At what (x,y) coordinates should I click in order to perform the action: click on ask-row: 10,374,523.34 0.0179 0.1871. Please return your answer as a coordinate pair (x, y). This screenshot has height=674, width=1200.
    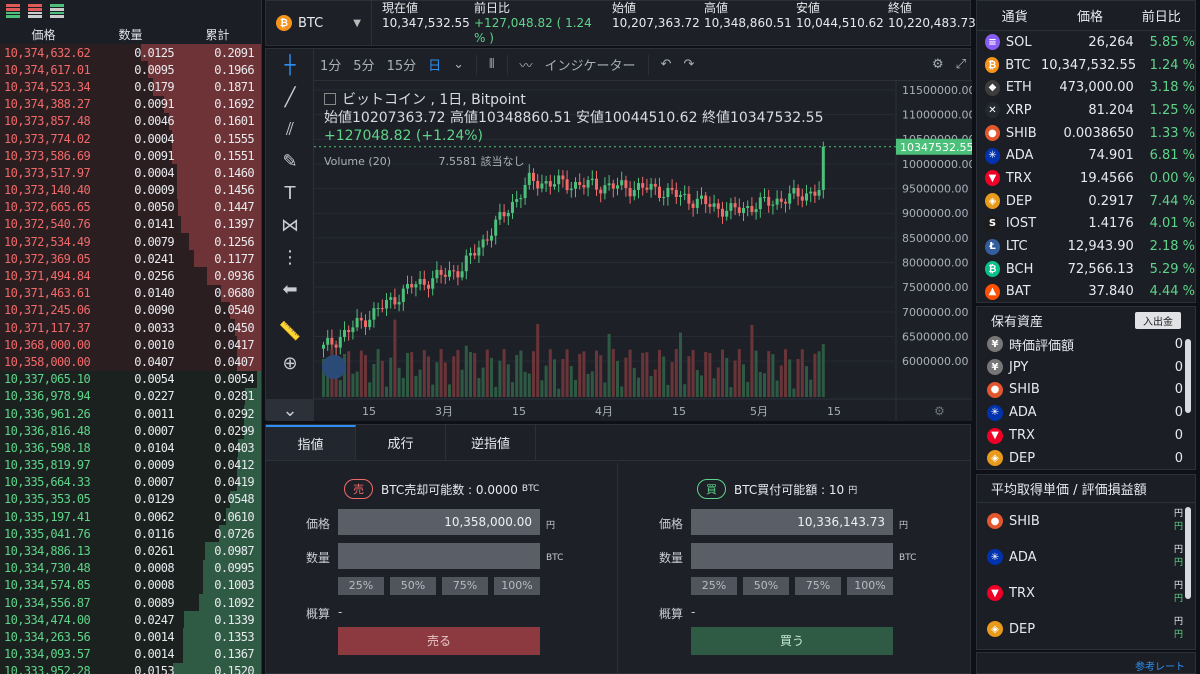
    Looking at the image, I should click on (130, 87).